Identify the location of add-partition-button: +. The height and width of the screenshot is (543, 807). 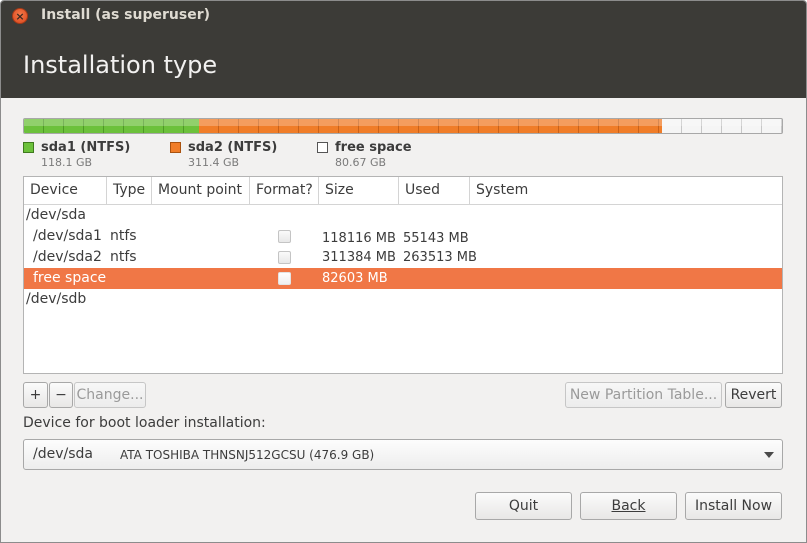
(35, 395).